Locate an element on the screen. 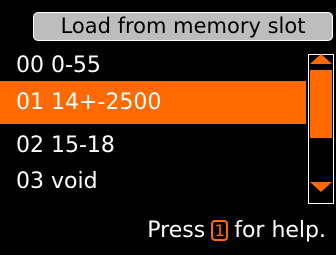 This screenshot has height=255, width=336. triangle-down-icon is located at coordinates (321, 187).